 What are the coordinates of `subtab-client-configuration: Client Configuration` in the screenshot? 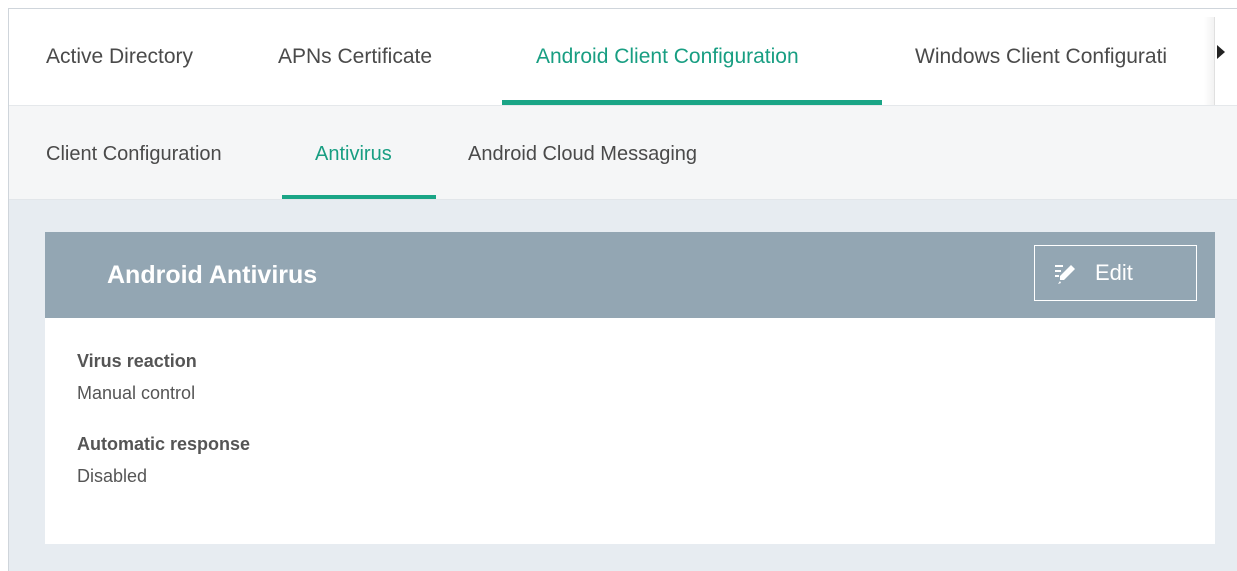 It's located at (151, 152).